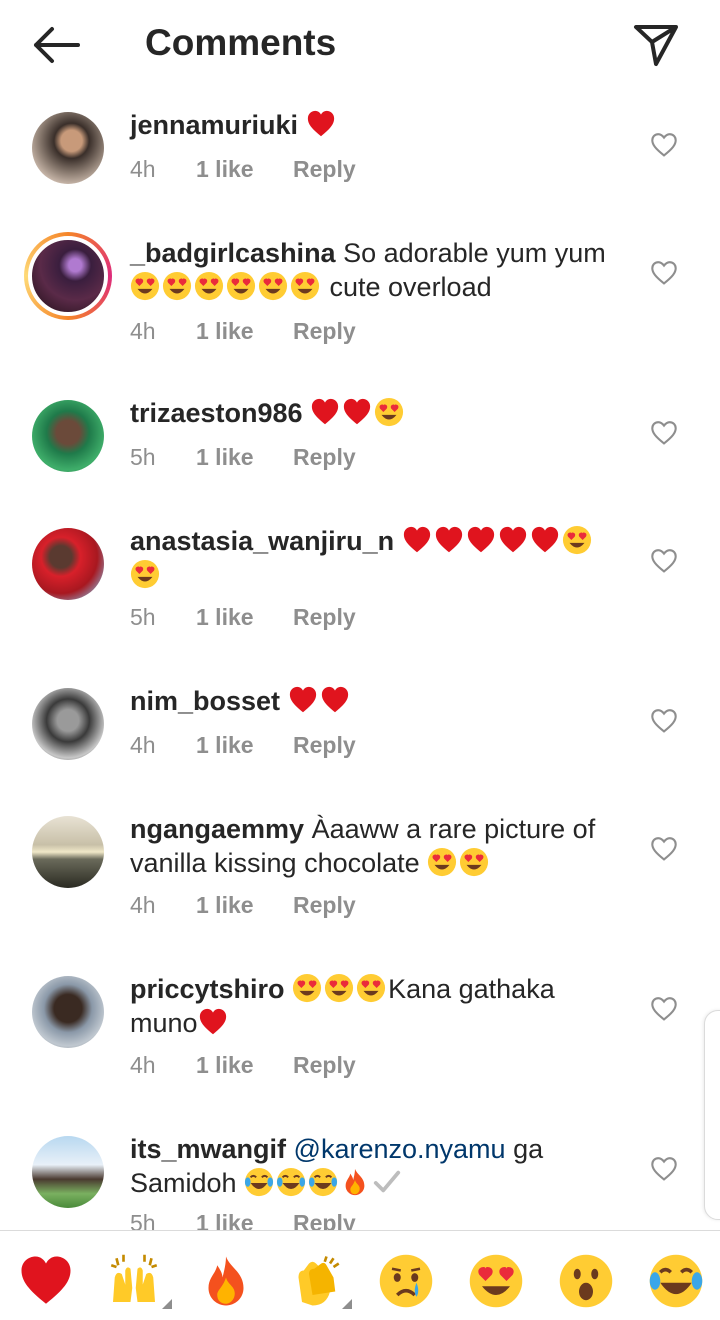  I want to click on comment-text-2: muno, so click(164, 1023).